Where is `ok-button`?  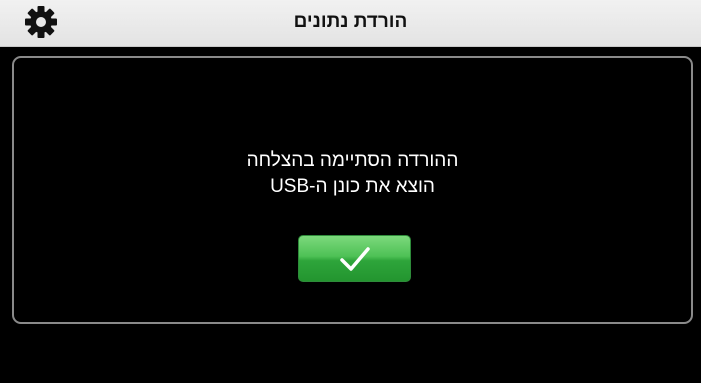
ok-button is located at coordinates (354, 258).